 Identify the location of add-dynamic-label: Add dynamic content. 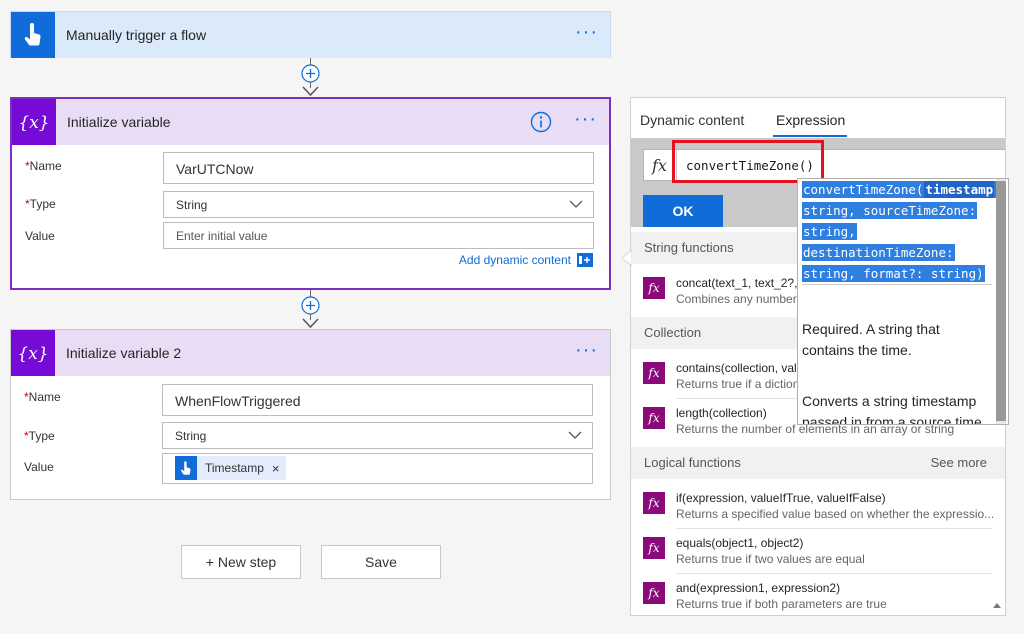
(514, 260).